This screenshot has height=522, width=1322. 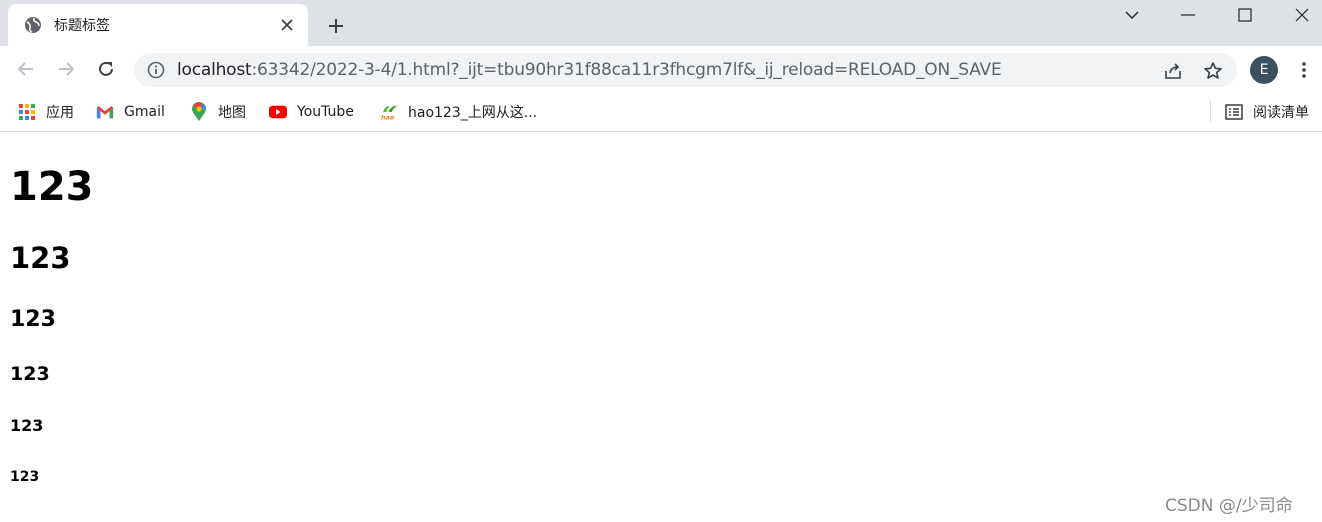 What do you see at coordinates (40, 258) in the screenshot?
I see `heading-h2: 123` at bounding box center [40, 258].